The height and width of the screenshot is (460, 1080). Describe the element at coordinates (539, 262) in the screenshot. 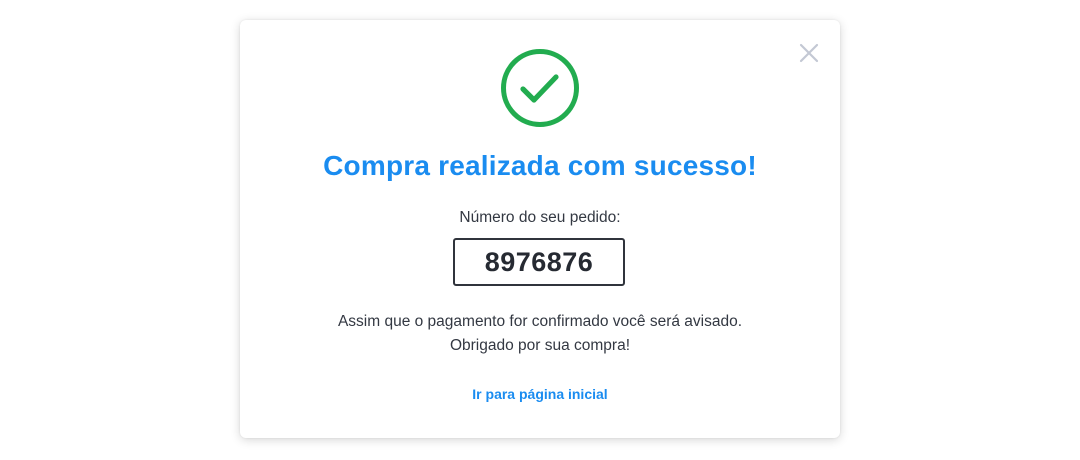

I see `order-number-box: 8976876` at that location.